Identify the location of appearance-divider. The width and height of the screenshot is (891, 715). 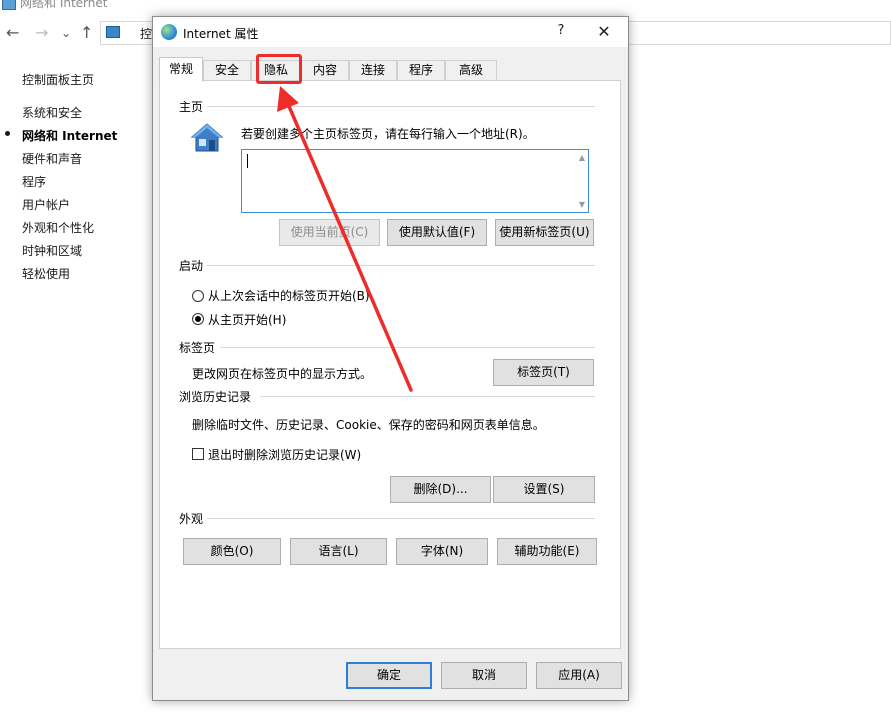
(401, 518).